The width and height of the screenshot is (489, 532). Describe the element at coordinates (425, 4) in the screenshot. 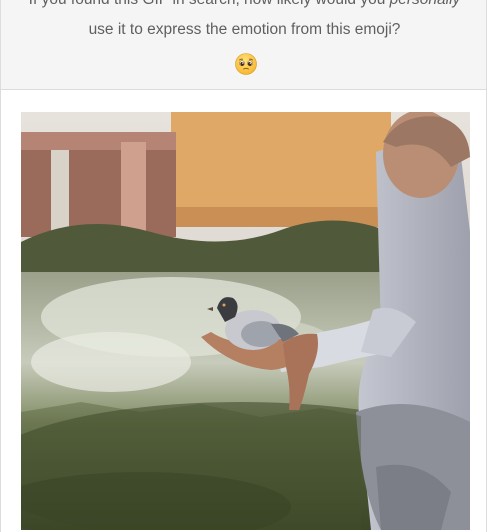

I see `question-emphasis: personally` at that location.